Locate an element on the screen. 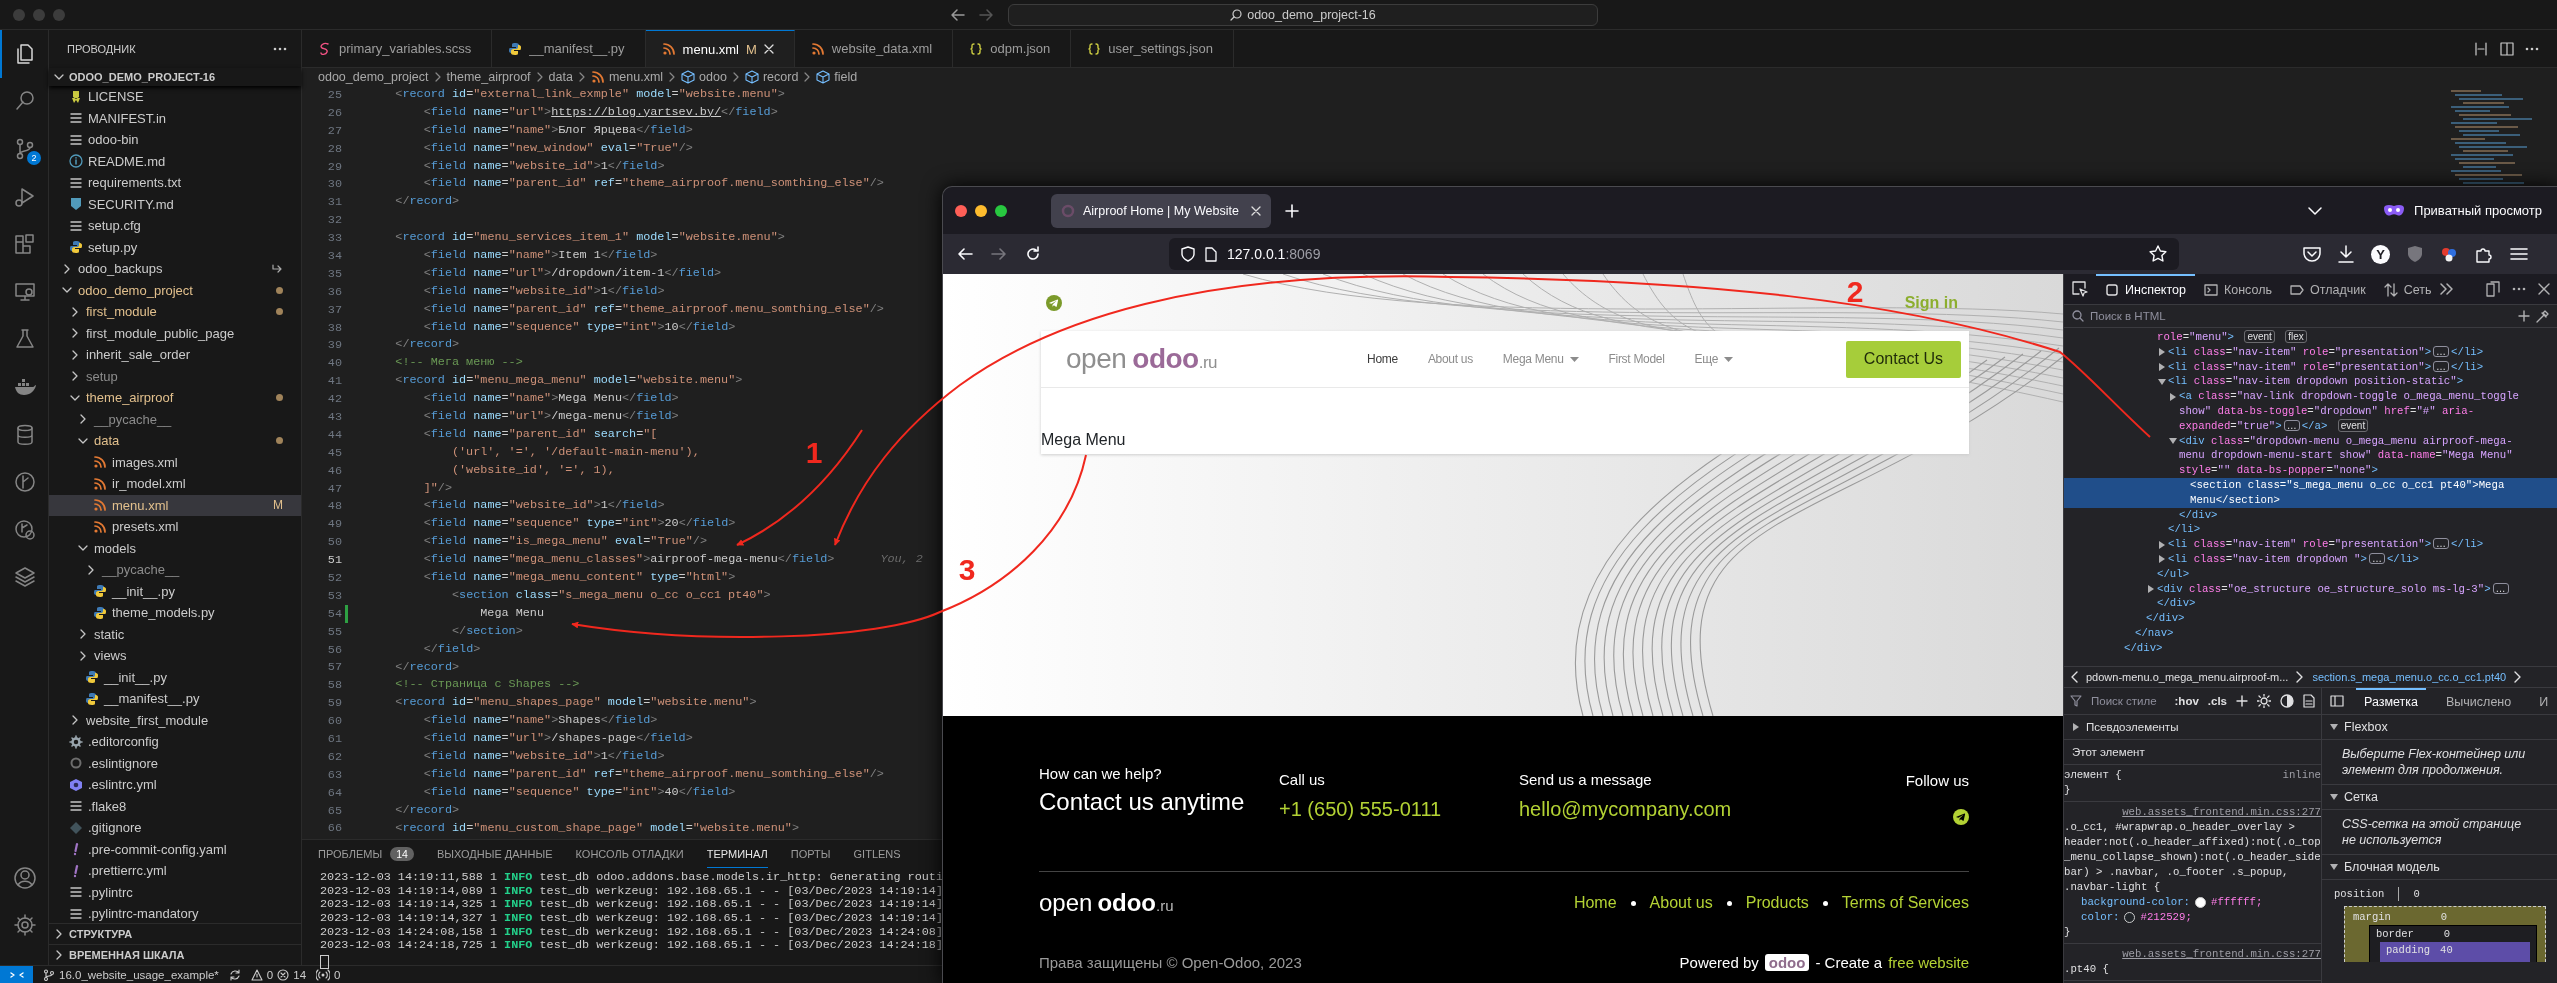 This screenshot has height=983, width=2557. forward-icon is located at coordinates (999, 254).